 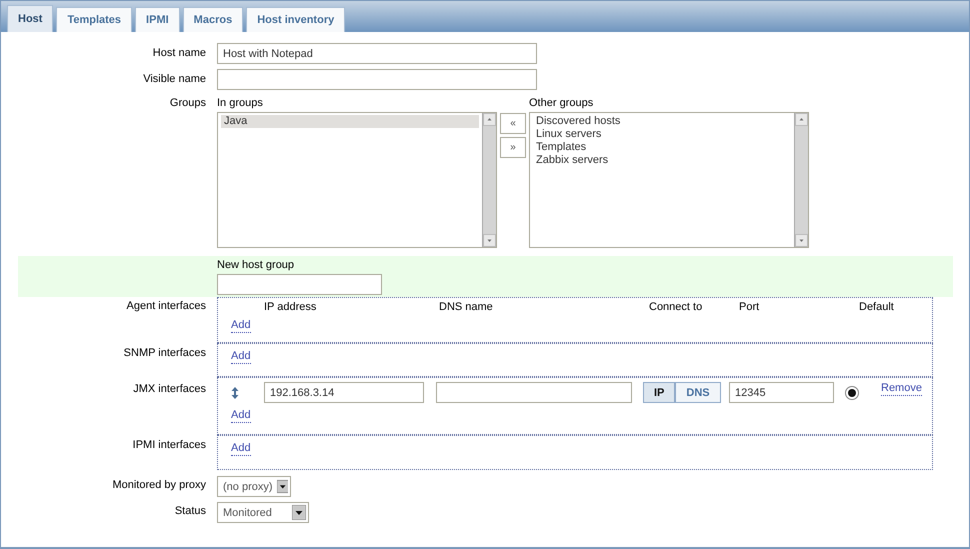 I want to click on new-group-field, so click(x=299, y=284).